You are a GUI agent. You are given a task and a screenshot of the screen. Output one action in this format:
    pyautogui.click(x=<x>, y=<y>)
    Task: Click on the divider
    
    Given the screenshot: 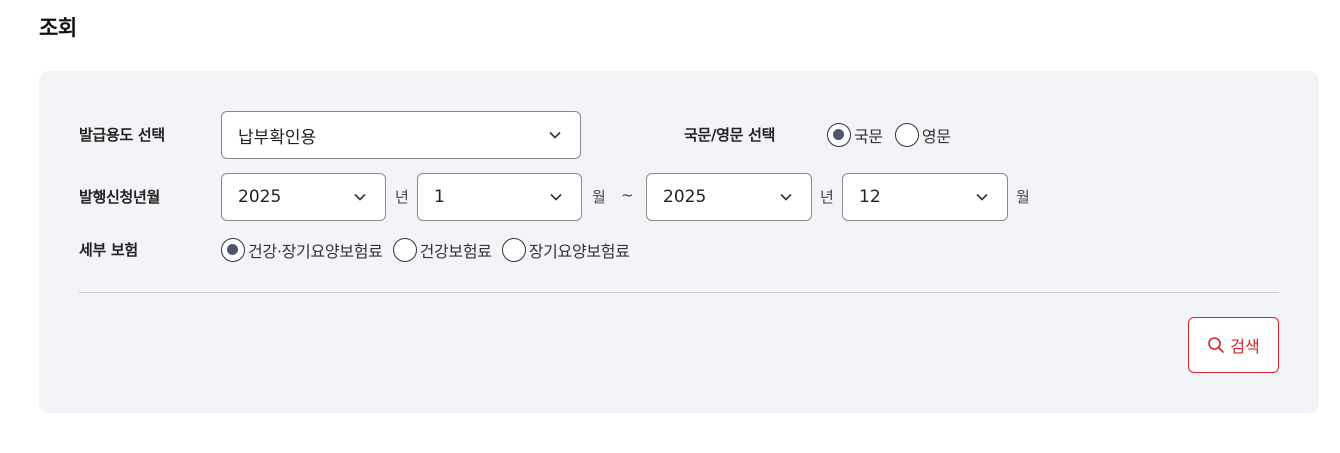 What is the action you would take?
    pyautogui.click(x=679, y=292)
    